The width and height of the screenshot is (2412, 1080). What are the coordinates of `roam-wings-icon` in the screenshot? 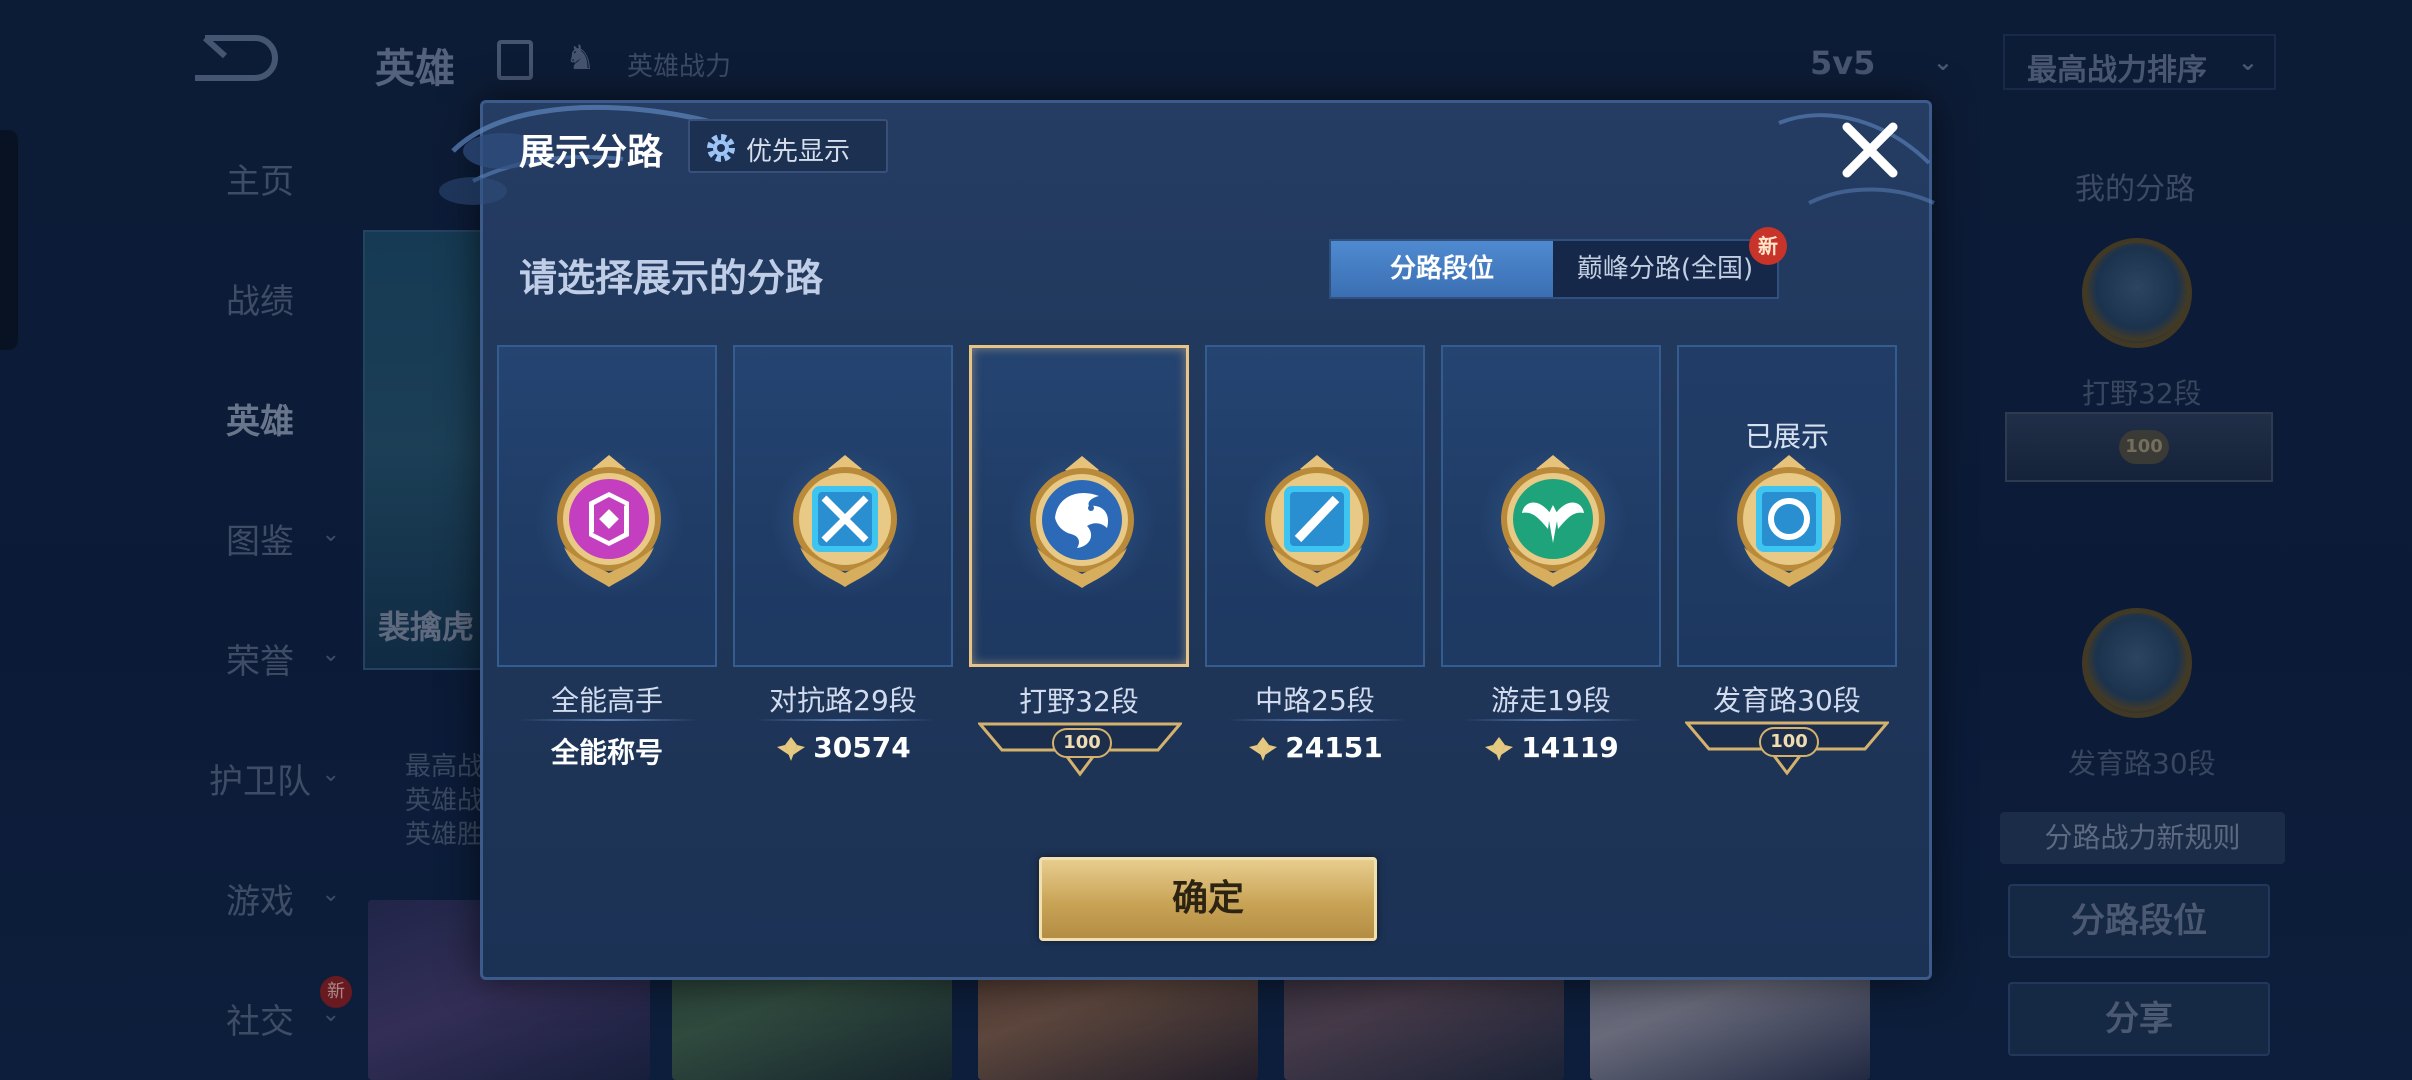 It's located at (1553, 521).